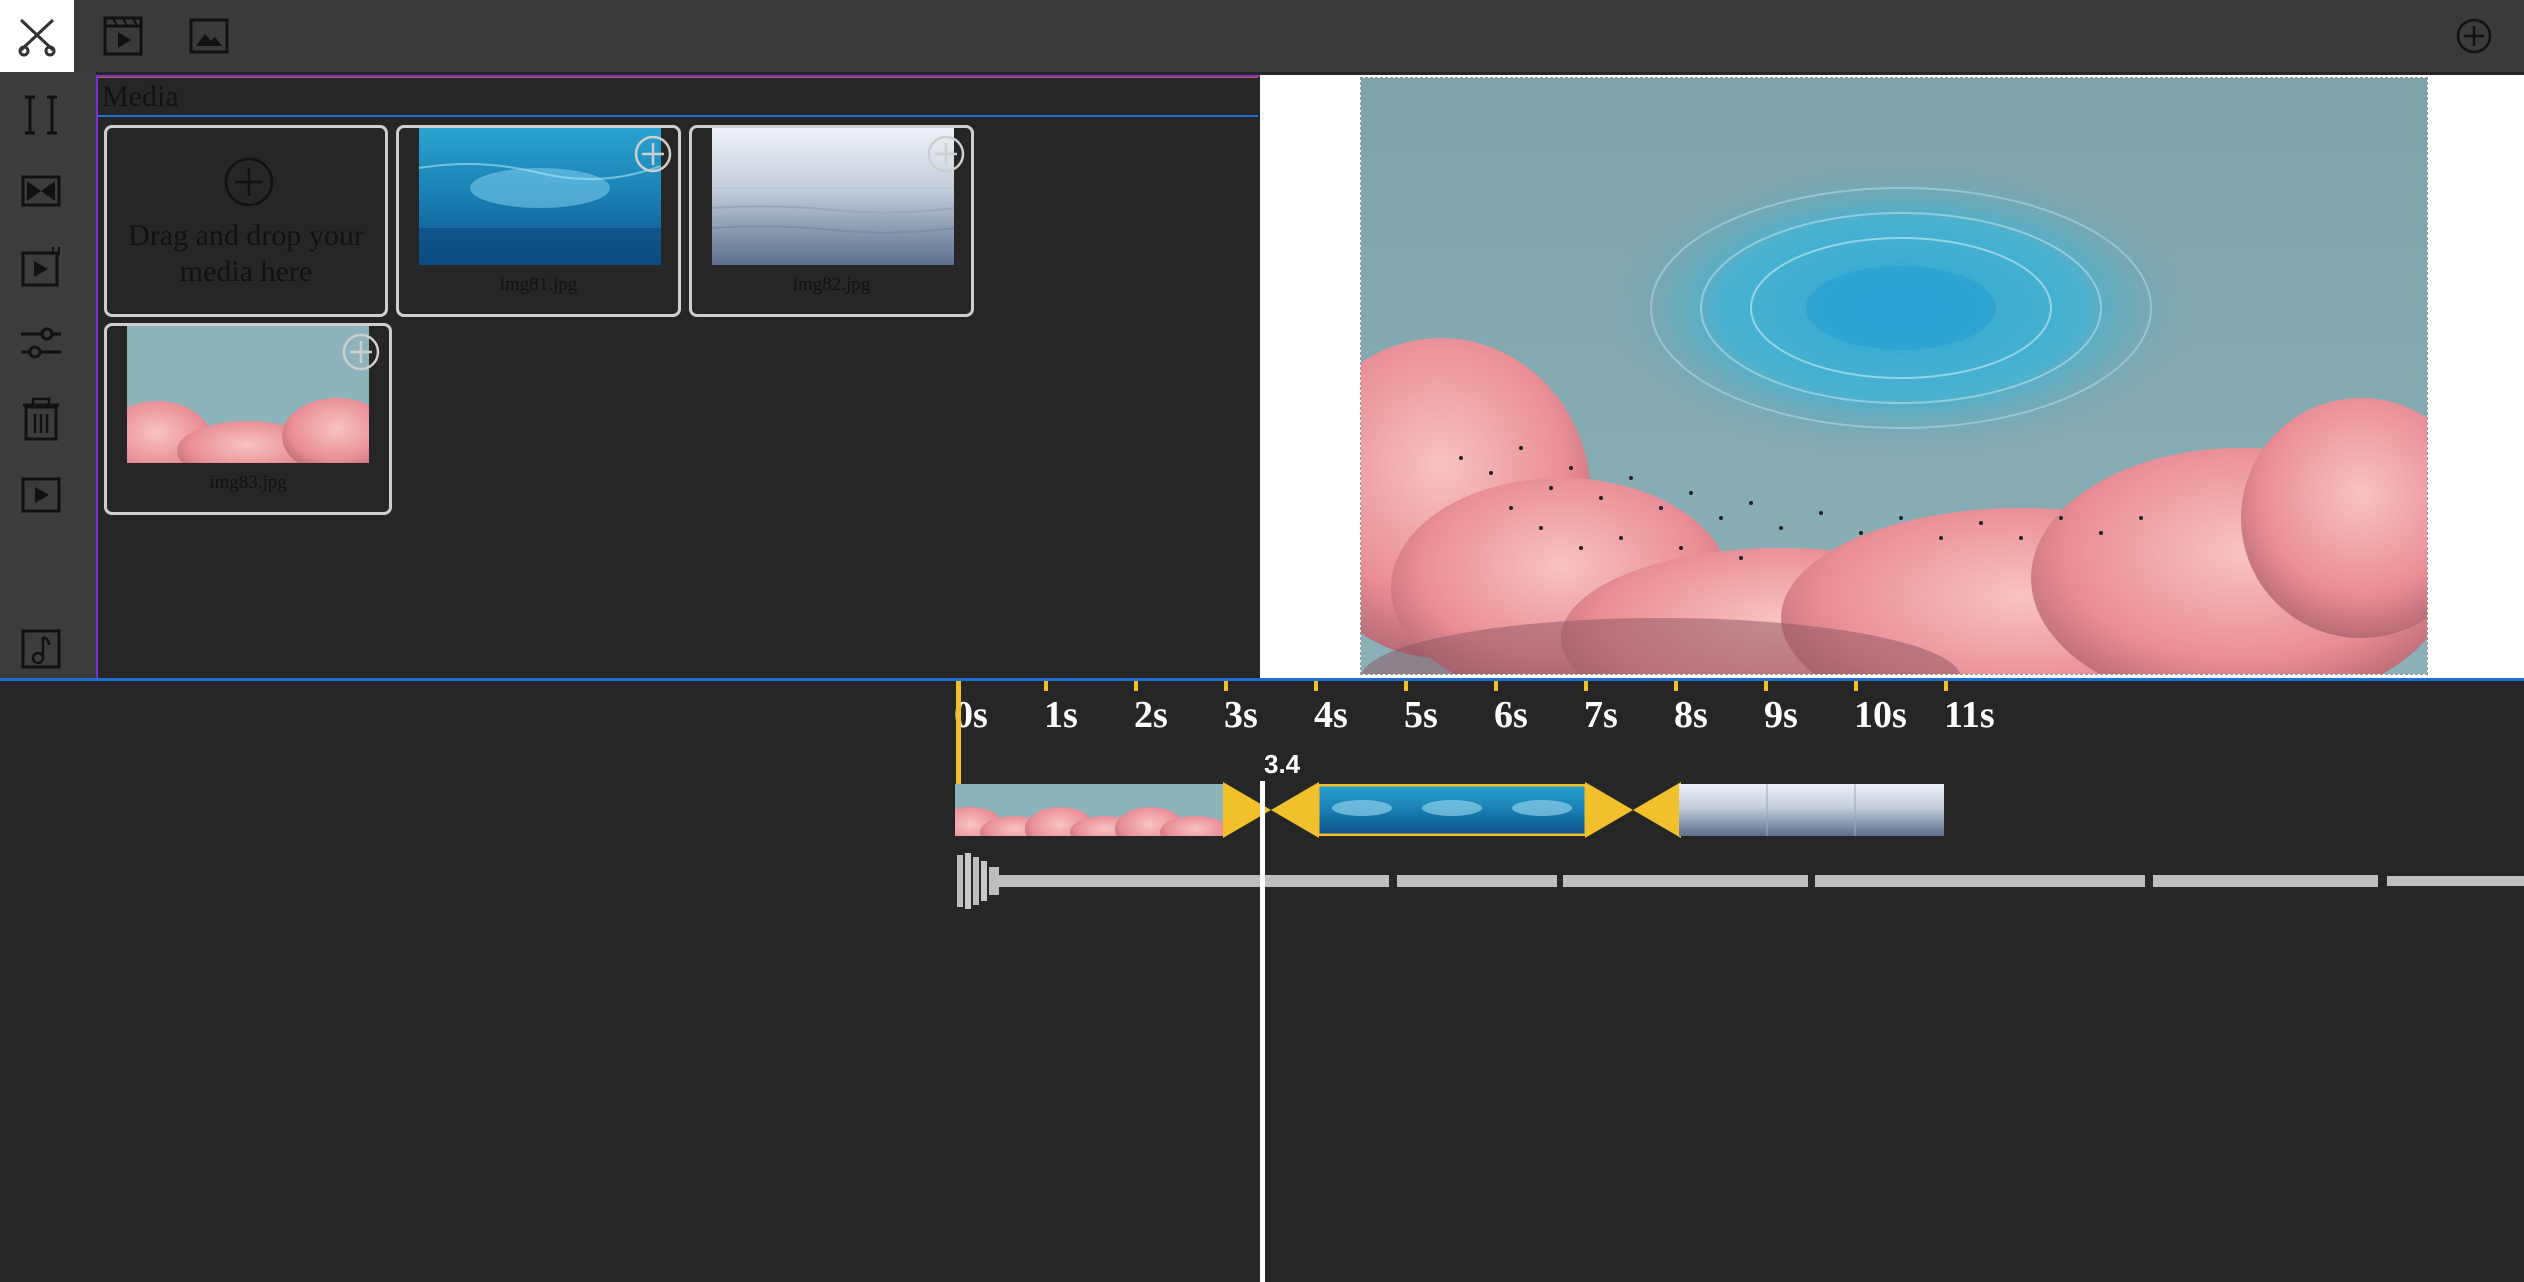 This screenshot has width=2524, height=1282. What do you see at coordinates (1691, 715) in the screenshot?
I see `ruler-tick-label: 8s` at bounding box center [1691, 715].